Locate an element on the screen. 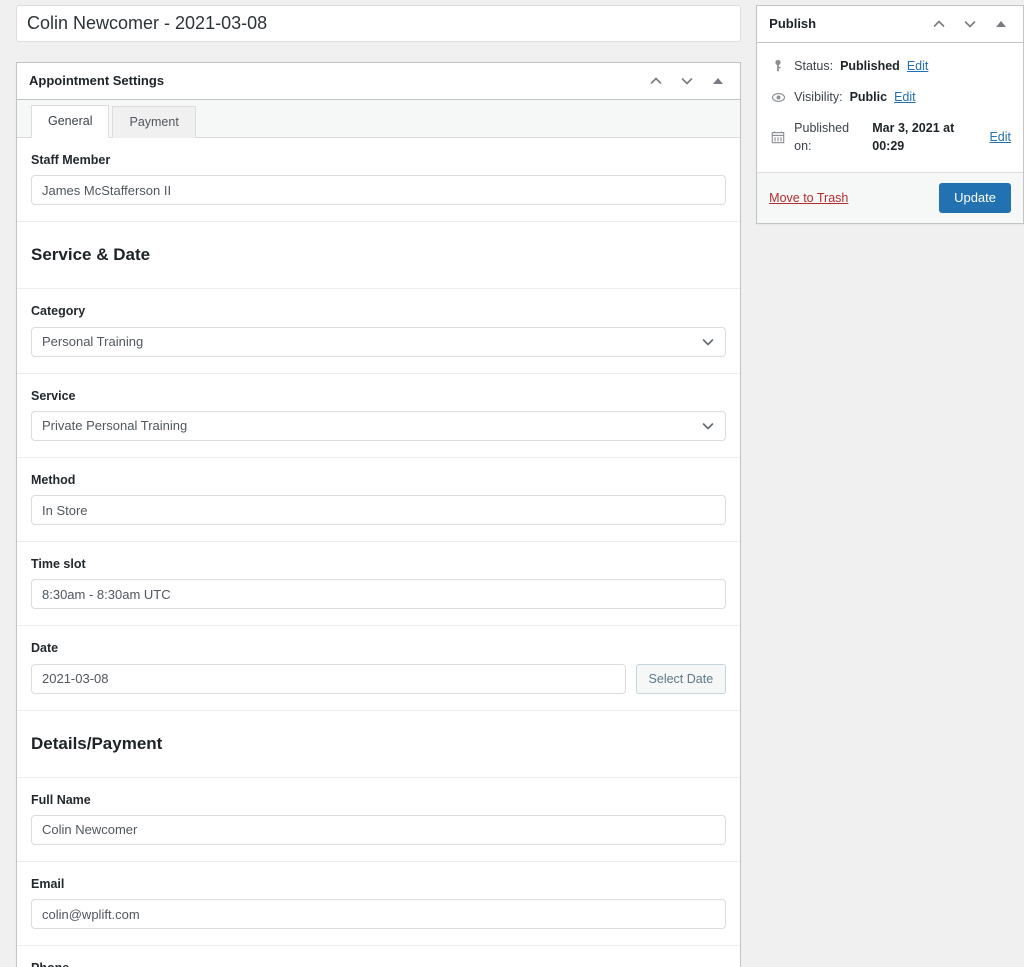 The image size is (1024, 967). date-input is located at coordinates (328, 678).